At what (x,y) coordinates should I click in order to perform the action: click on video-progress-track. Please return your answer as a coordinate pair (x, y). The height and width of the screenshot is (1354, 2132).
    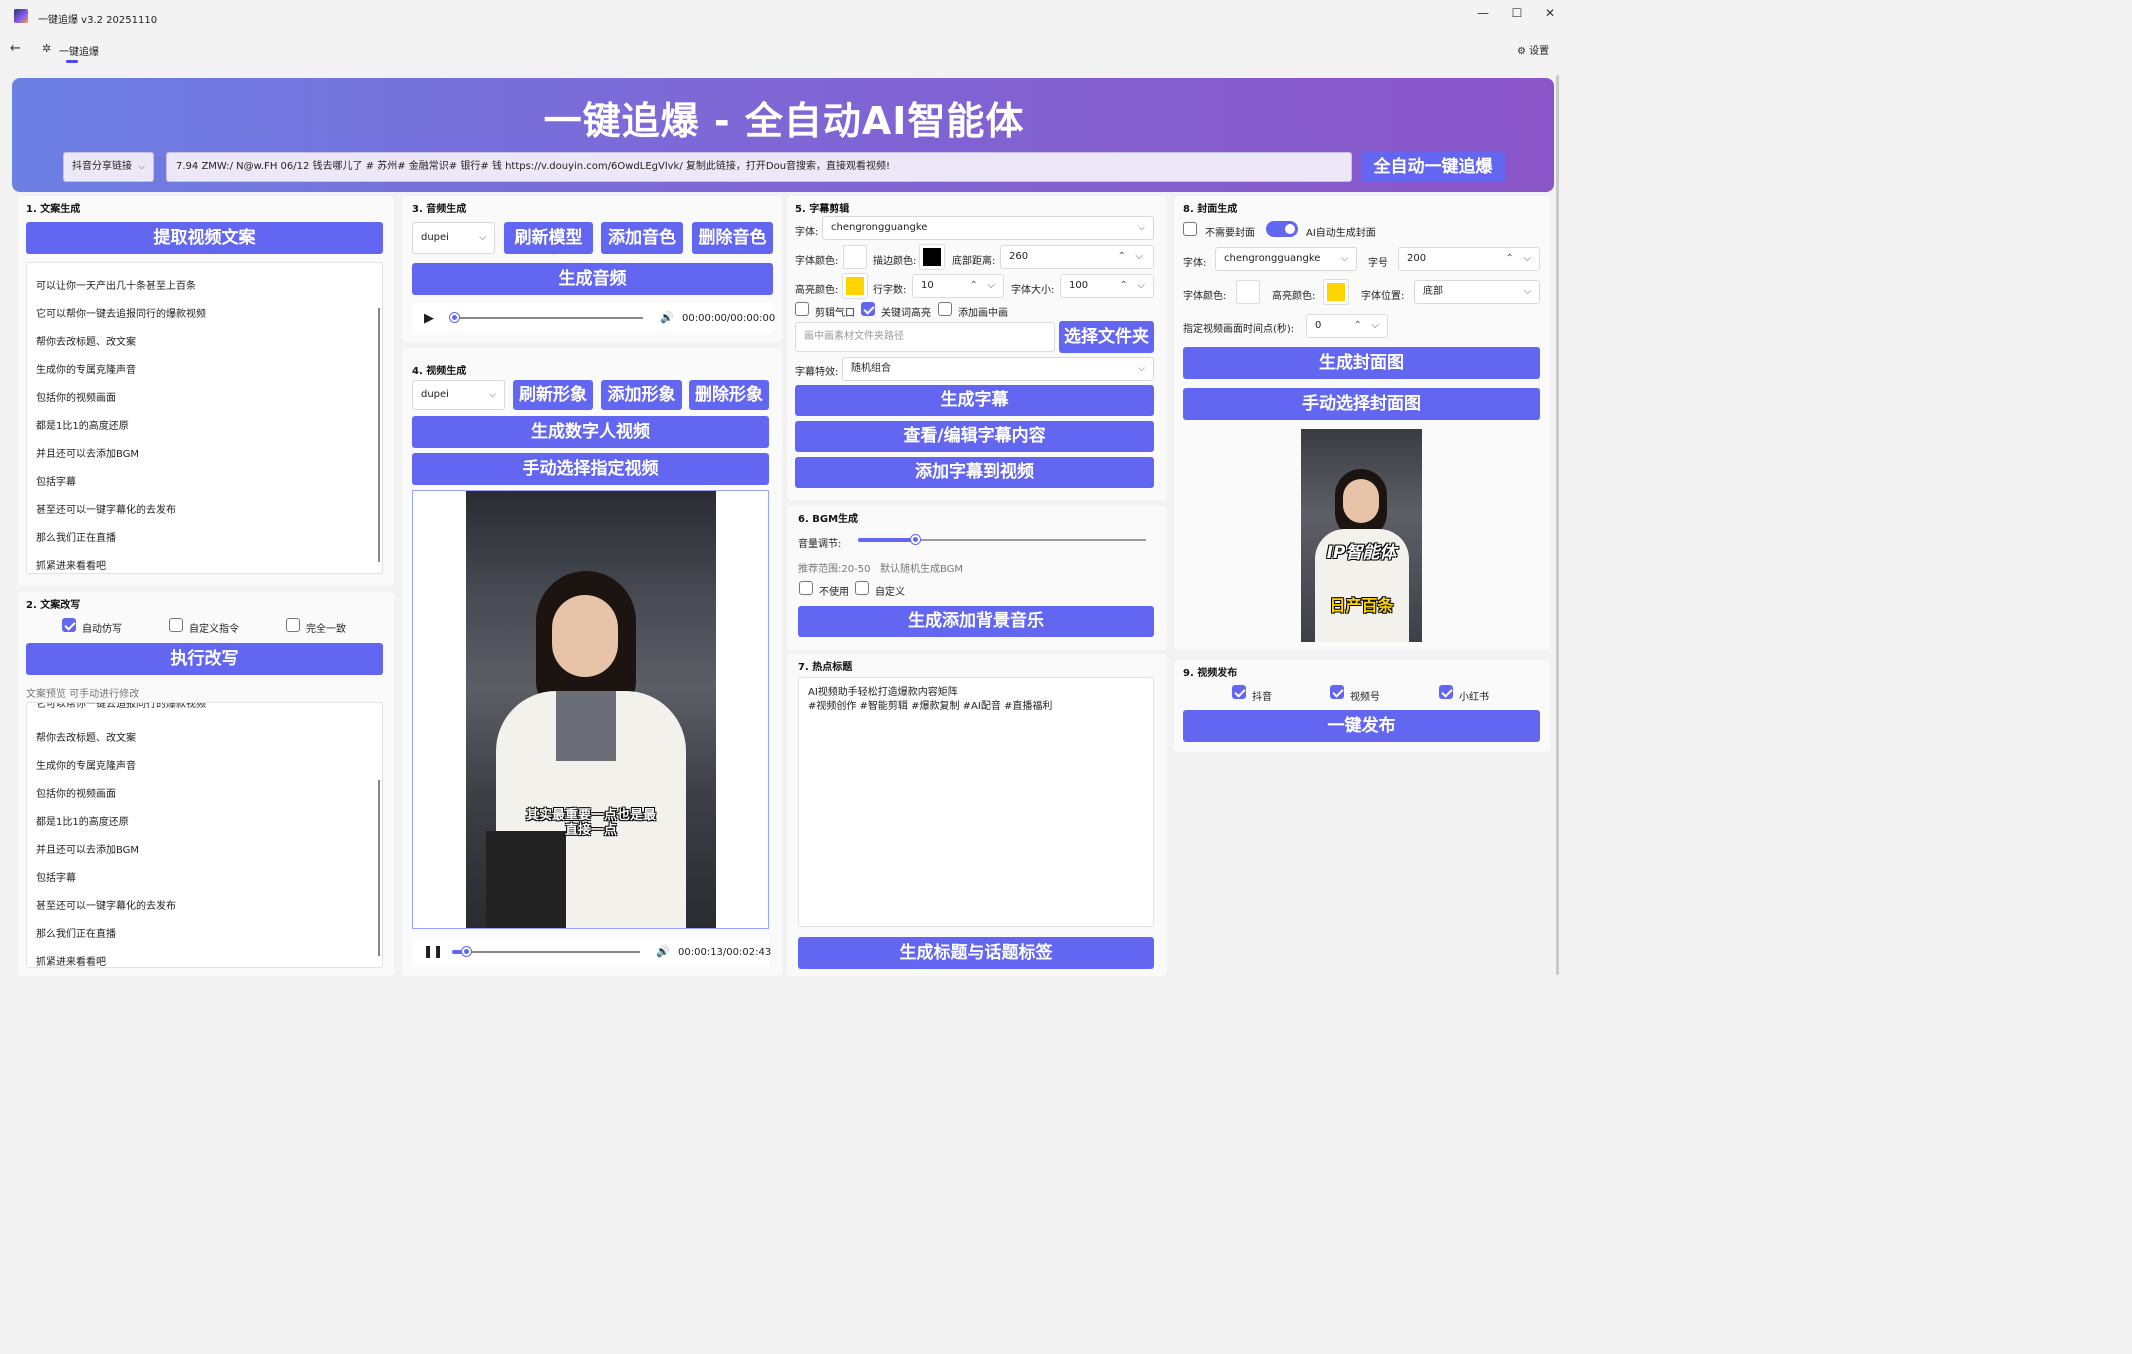
    Looking at the image, I should click on (546, 952).